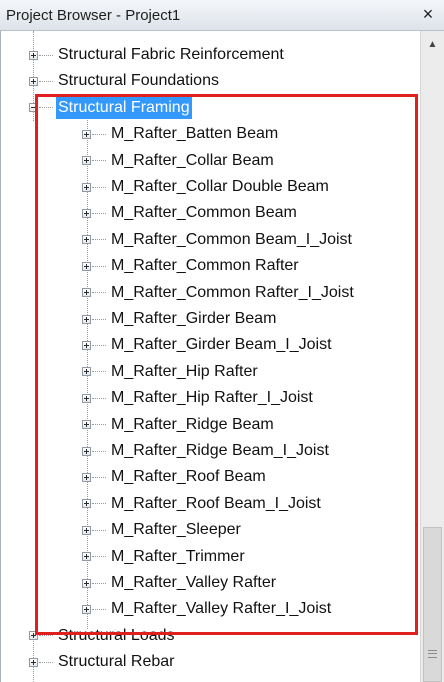  I want to click on tree-category-item: Structural Foundations, so click(125, 81).